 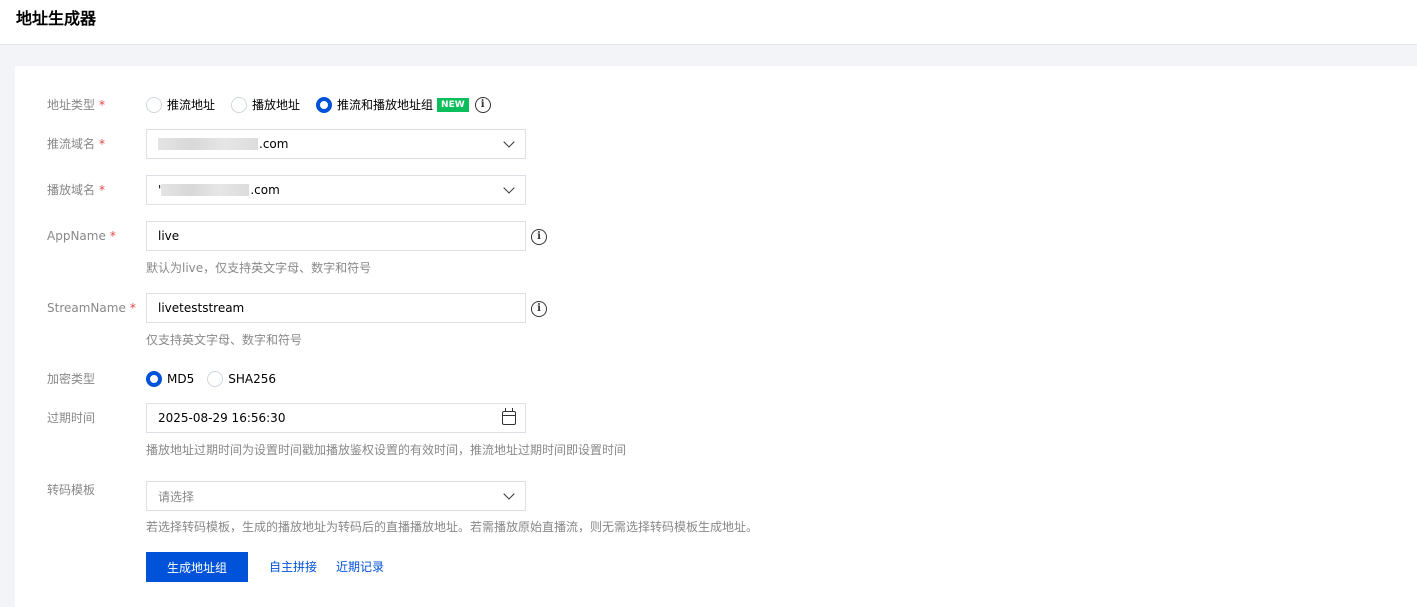 I want to click on expire-time-label: 过期时间, so click(x=71, y=418).